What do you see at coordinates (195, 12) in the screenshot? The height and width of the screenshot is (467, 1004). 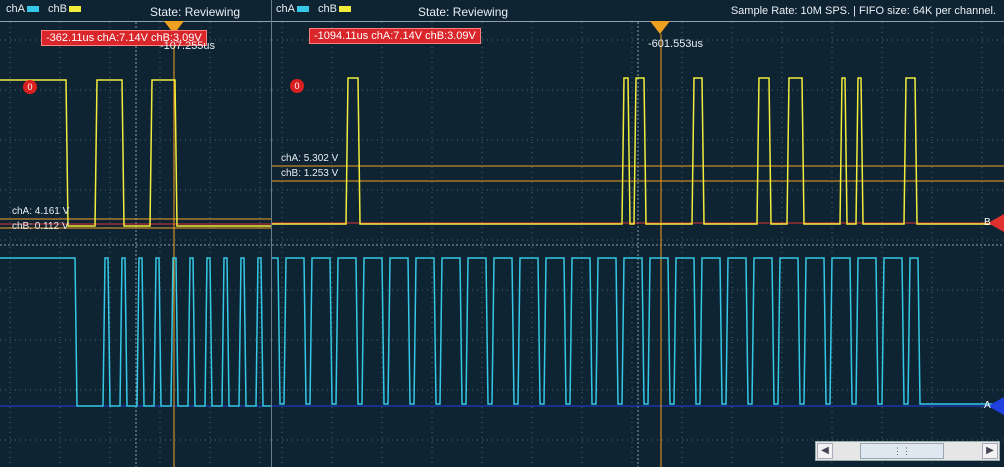 I see `state-text-left: State: Reviewing` at bounding box center [195, 12].